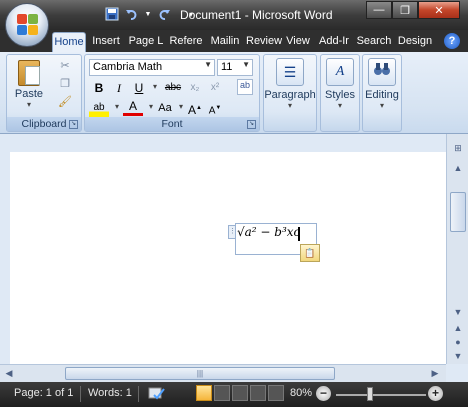 The width and height of the screenshot is (468, 407). What do you see at coordinates (215, 88) in the screenshot?
I see `superscript-button: x²` at bounding box center [215, 88].